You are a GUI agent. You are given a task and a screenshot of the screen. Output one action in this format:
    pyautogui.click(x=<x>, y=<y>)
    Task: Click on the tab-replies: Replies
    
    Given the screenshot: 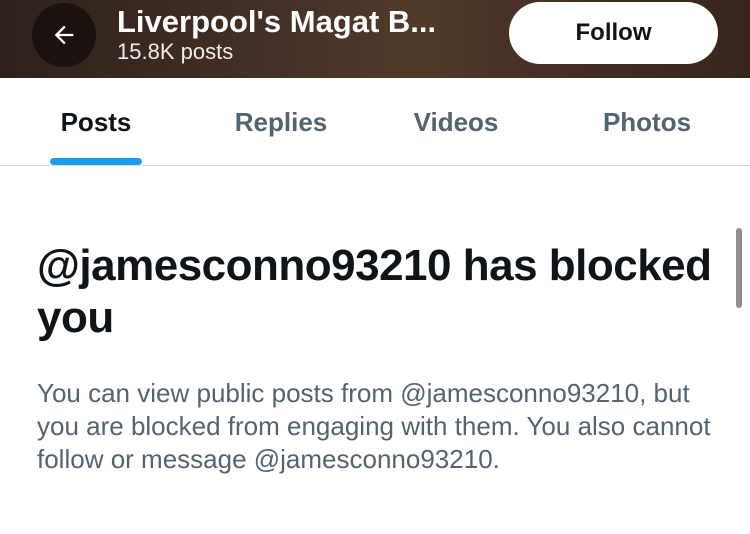 What is the action you would take?
    pyautogui.click(x=281, y=122)
    